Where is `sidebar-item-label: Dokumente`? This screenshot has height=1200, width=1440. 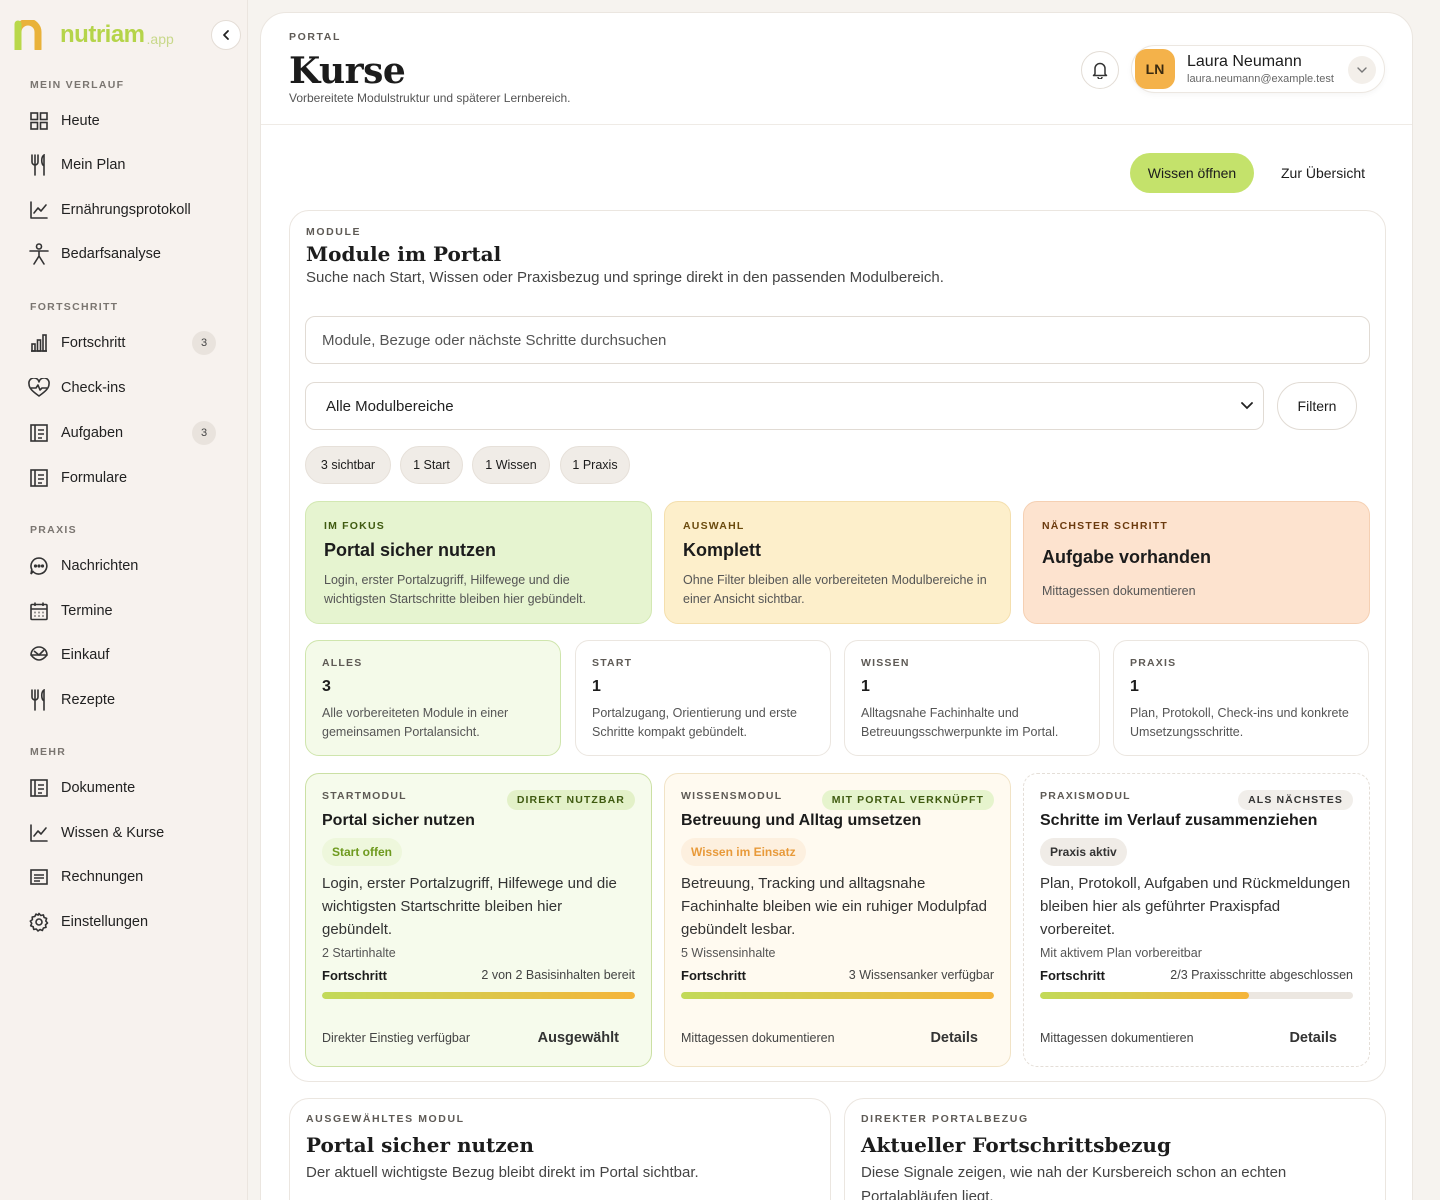 sidebar-item-label: Dokumente is located at coordinates (98, 788).